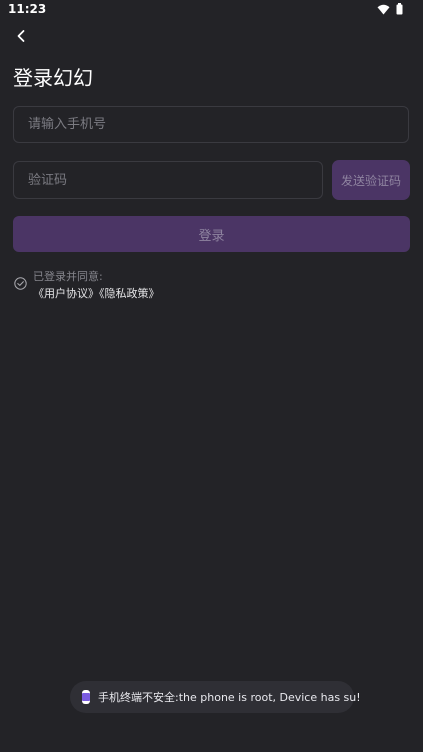 The height and width of the screenshot is (752, 423). Describe the element at coordinates (68, 276) in the screenshot. I see `agreement-prefix: 已登录并同意:` at that location.